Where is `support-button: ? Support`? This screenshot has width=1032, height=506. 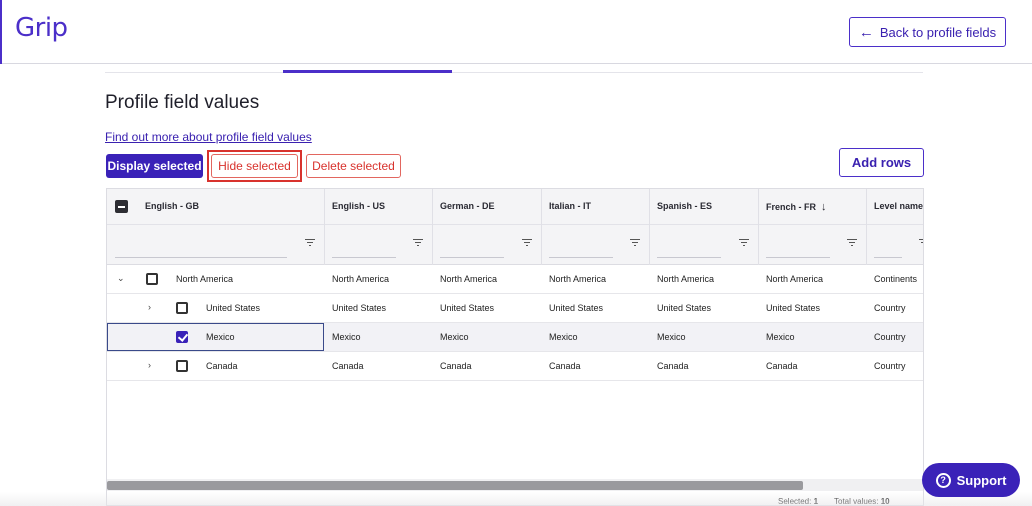 support-button: ? Support is located at coordinates (971, 480).